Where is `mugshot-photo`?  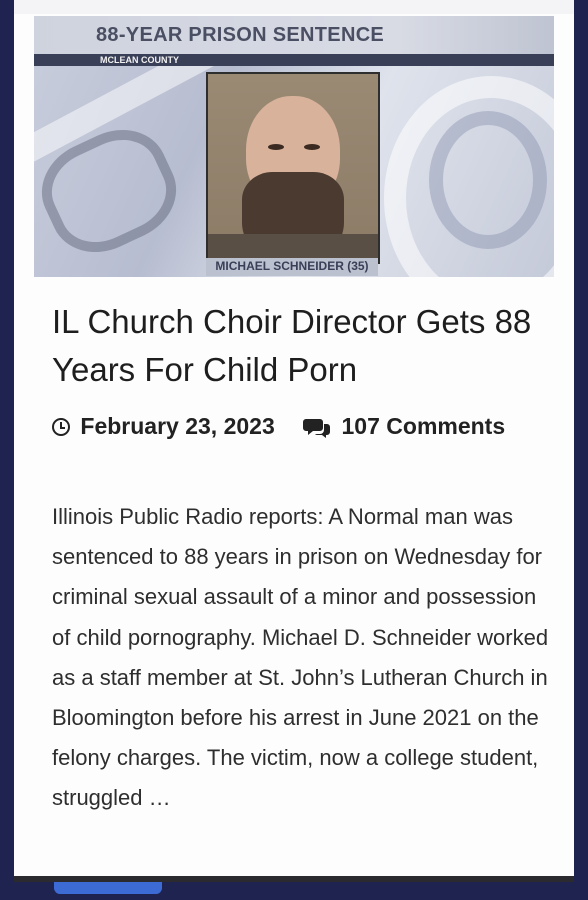
mugshot-photo is located at coordinates (293, 168).